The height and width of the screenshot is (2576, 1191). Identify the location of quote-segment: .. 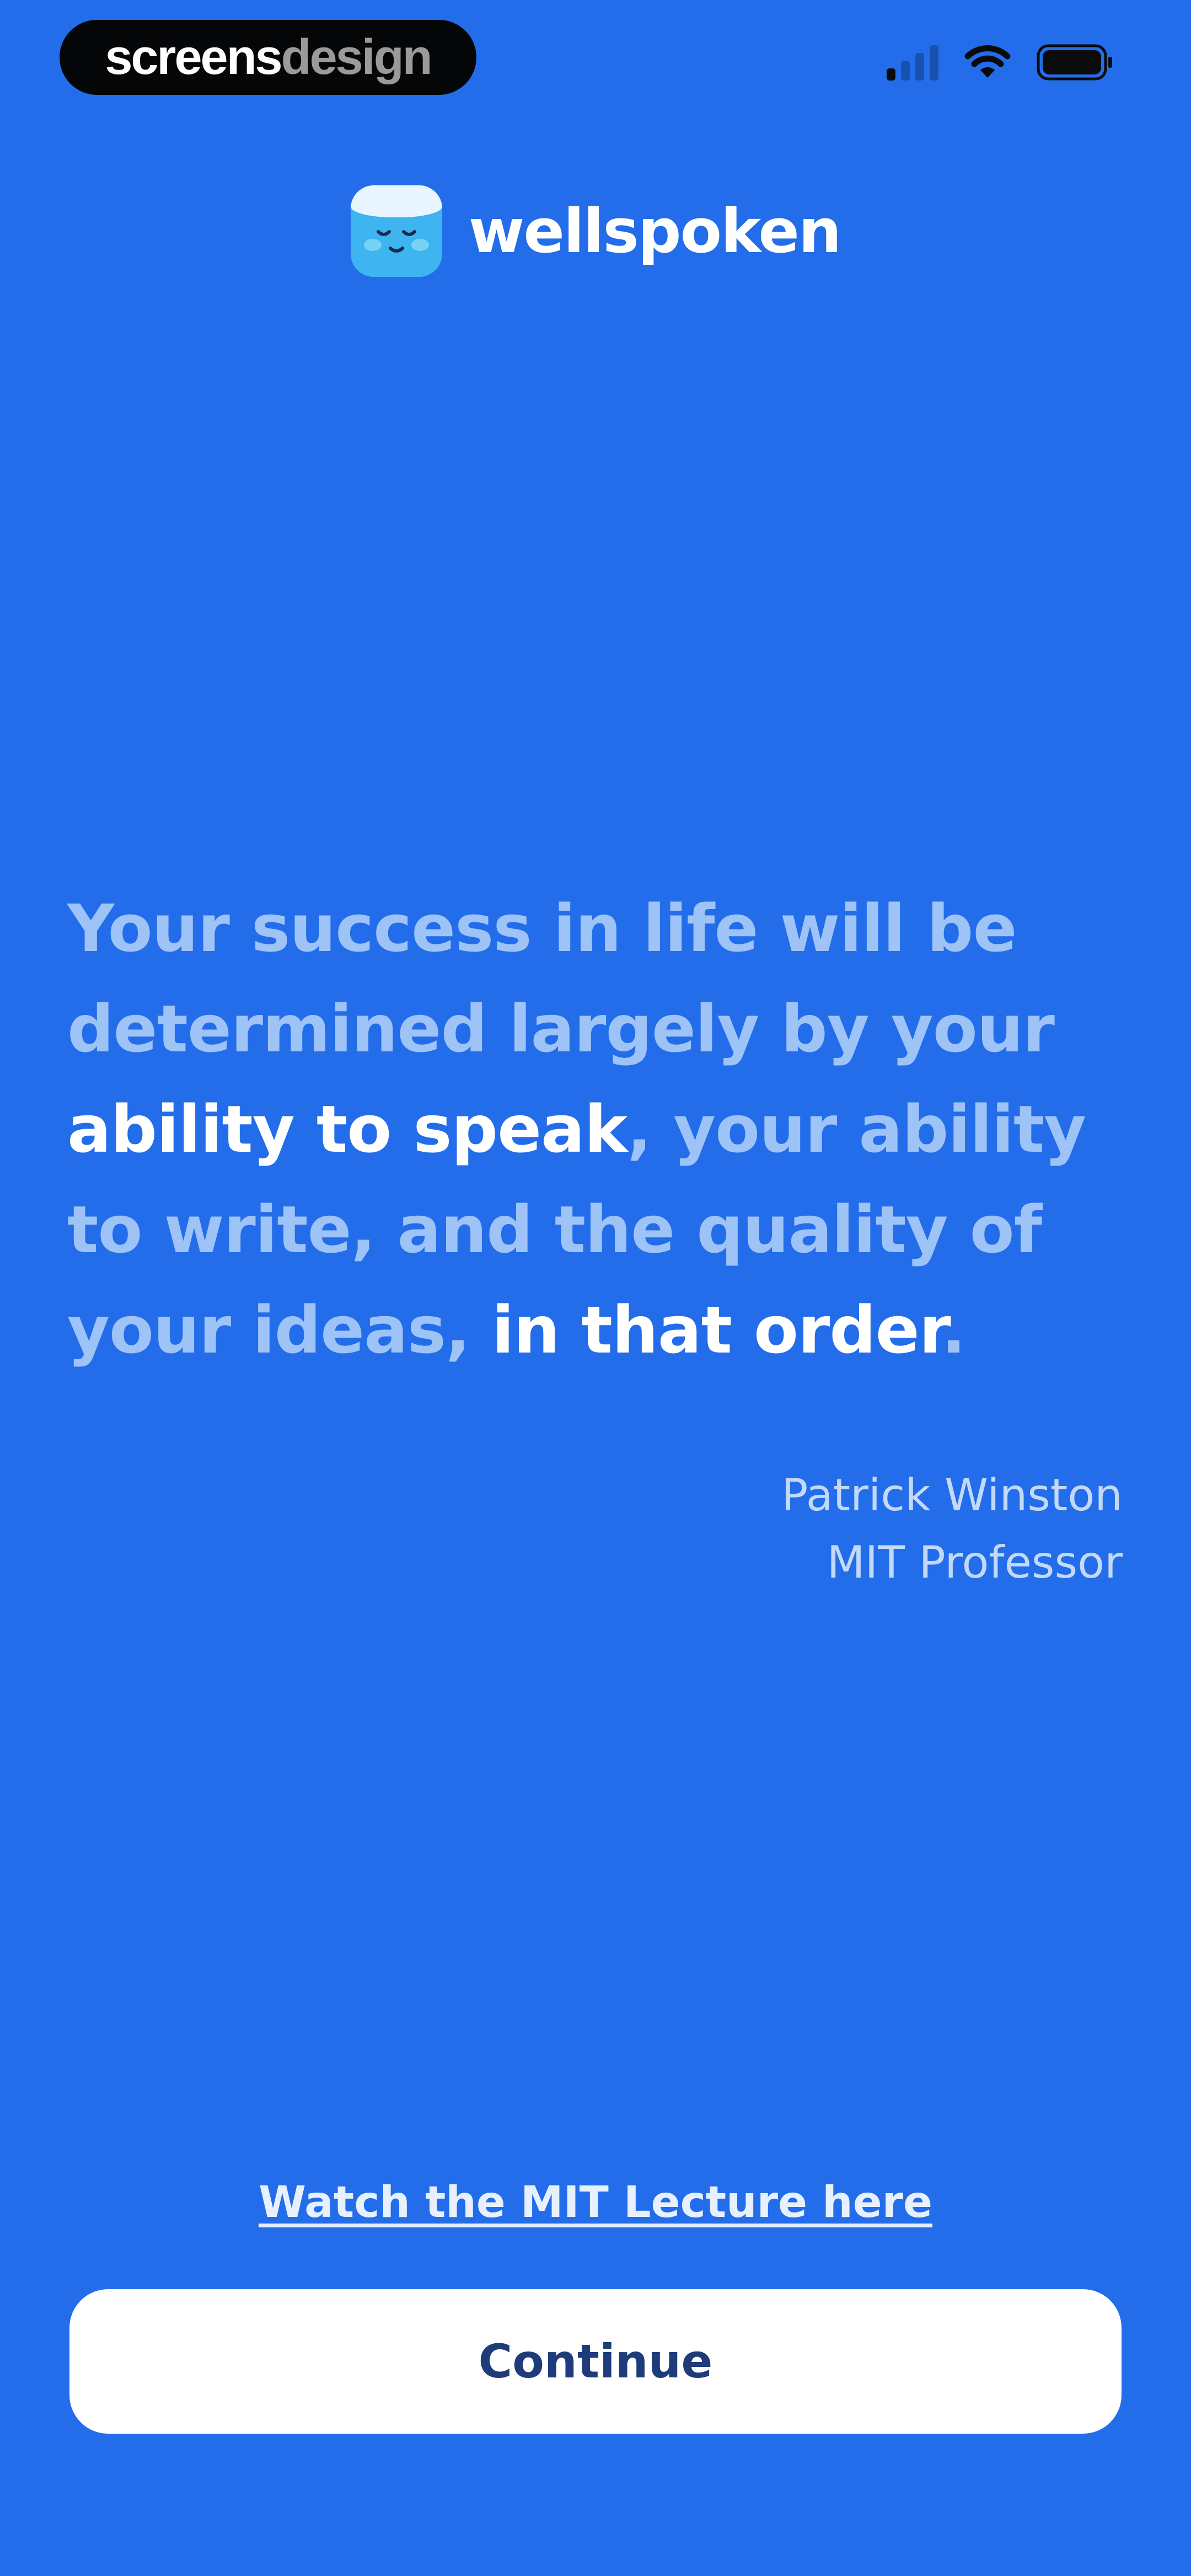
(953, 1330).